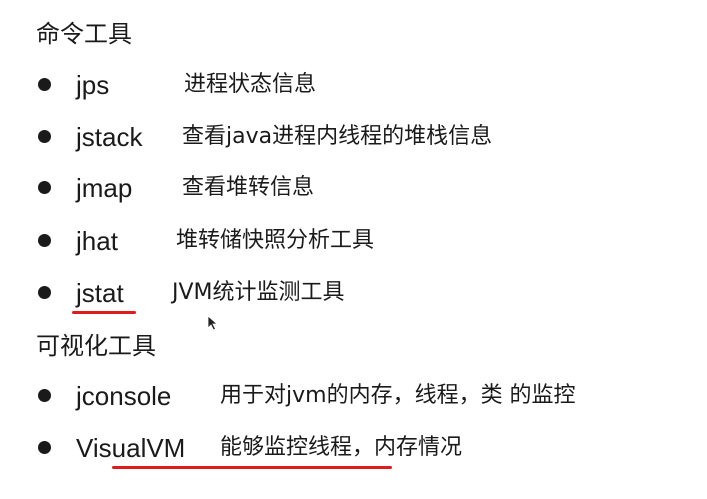 This screenshot has width=707, height=499. What do you see at coordinates (337, 136) in the screenshot?
I see `tool-description: 查看java进程内线程的堆栈信息` at bounding box center [337, 136].